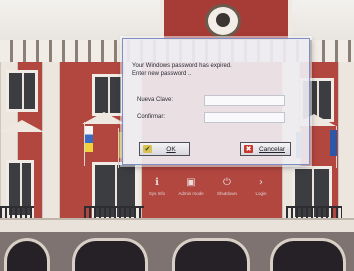 The height and width of the screenshot is (271, 354). Describe the element at coordinates (155, 100) in the screenshot. I see `new-password-label: Nueva Clave:` at that location.